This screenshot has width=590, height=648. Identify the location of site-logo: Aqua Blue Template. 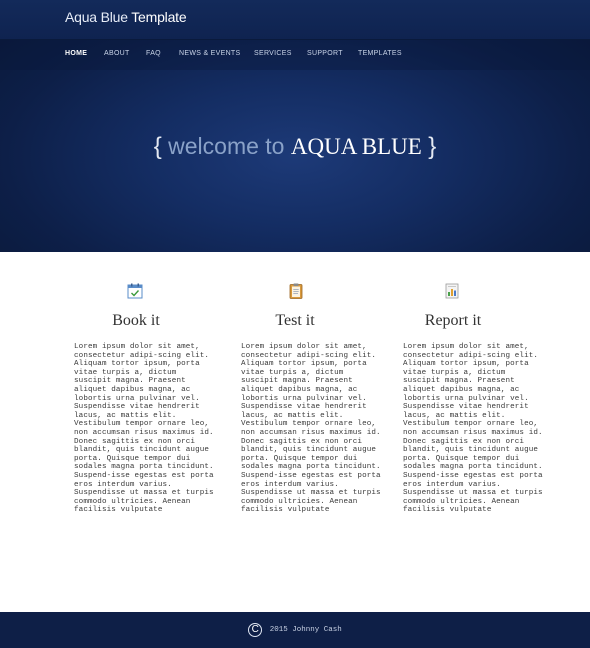
(126, 17).